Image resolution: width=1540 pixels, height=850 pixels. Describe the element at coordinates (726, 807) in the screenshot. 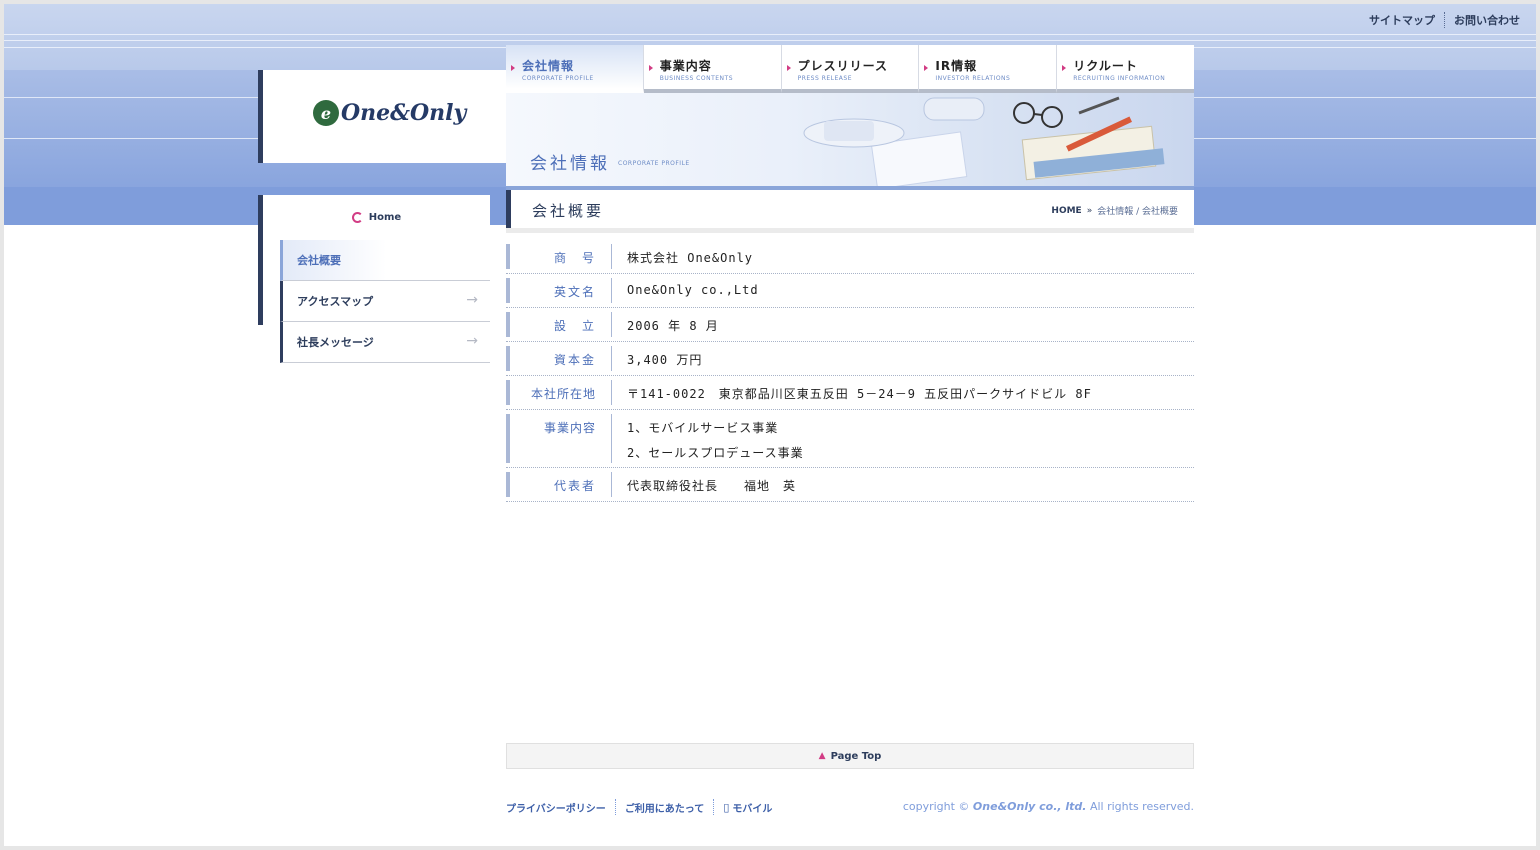

I see `mobile-phone-icon: ▯` at that location.